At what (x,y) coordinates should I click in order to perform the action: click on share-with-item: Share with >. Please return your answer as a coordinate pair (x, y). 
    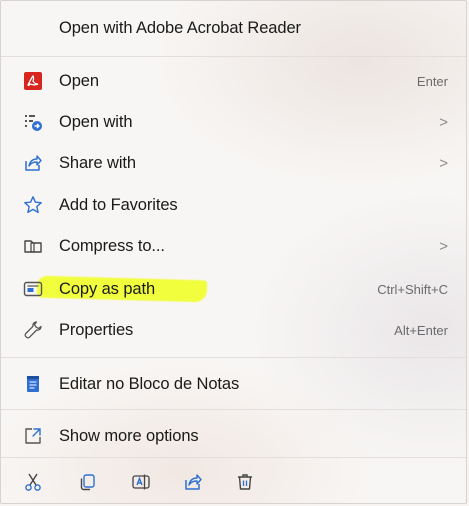
    Looking at the image, I should click on (233, 163).